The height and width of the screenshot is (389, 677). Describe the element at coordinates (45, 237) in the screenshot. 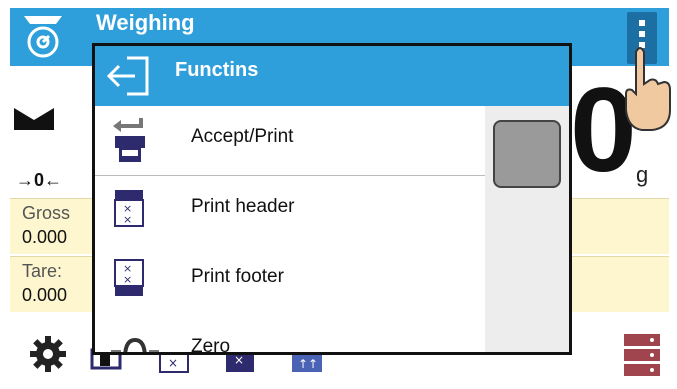

I see `gross-value: 0.000` at that location.